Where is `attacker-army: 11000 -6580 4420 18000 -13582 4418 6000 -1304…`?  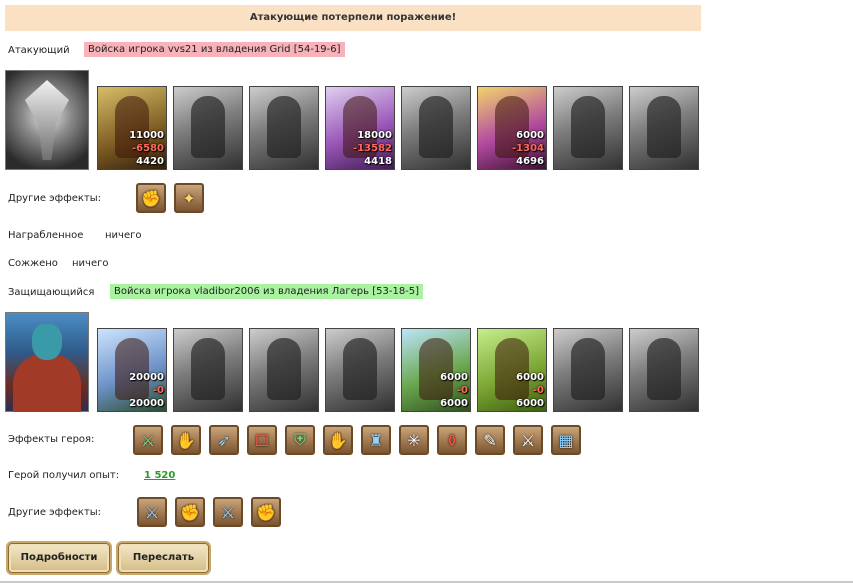
attacker-army: 11000 -6580 4420 18000 -13582 4418 6000 -1304… is located at coordinates (352, 120).